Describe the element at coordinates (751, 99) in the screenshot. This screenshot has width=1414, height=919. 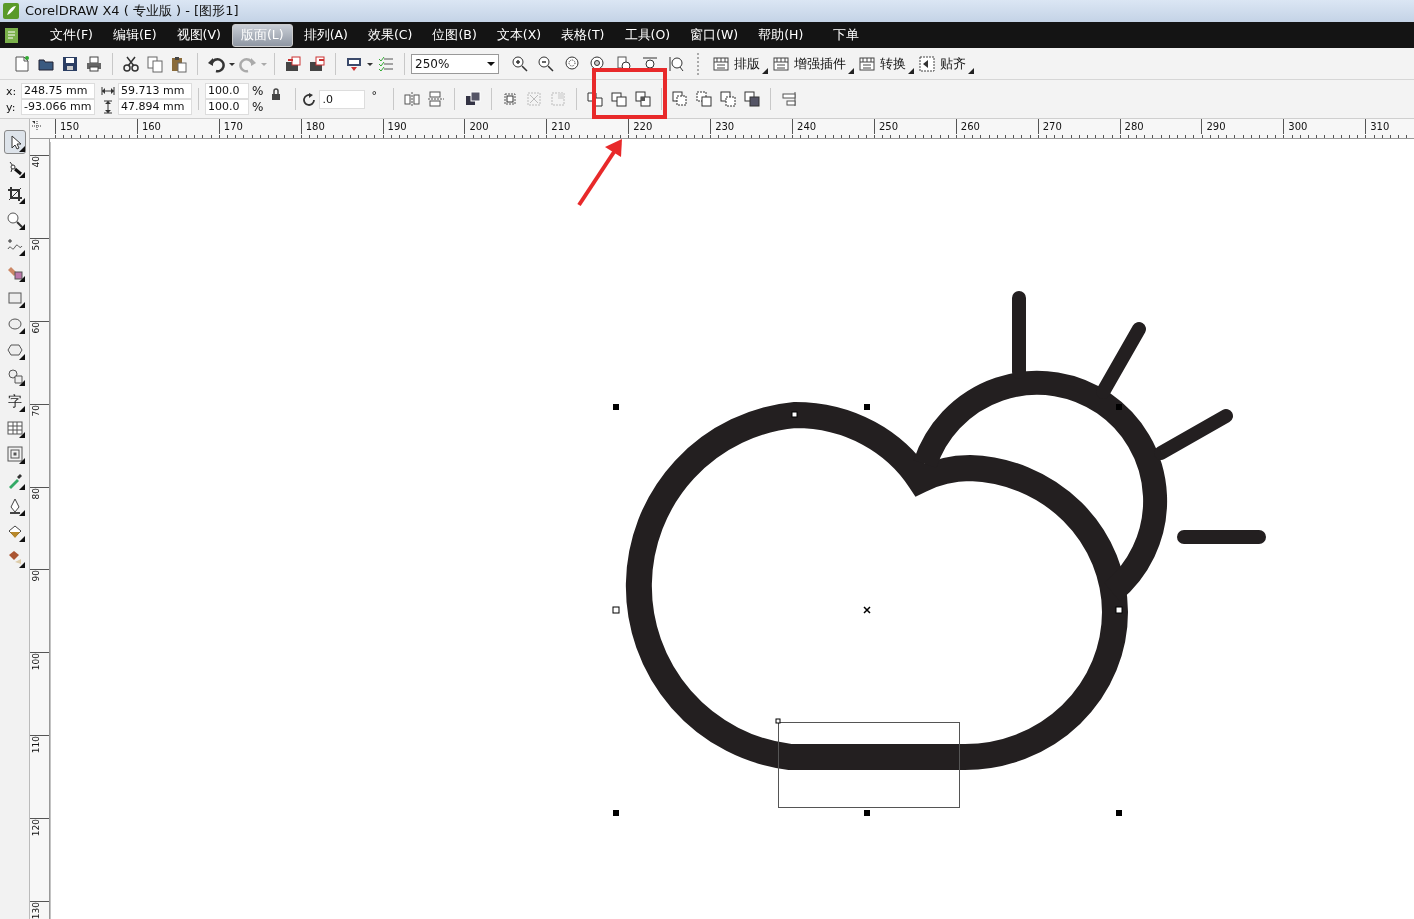
I see `boundary-icon` at that location.